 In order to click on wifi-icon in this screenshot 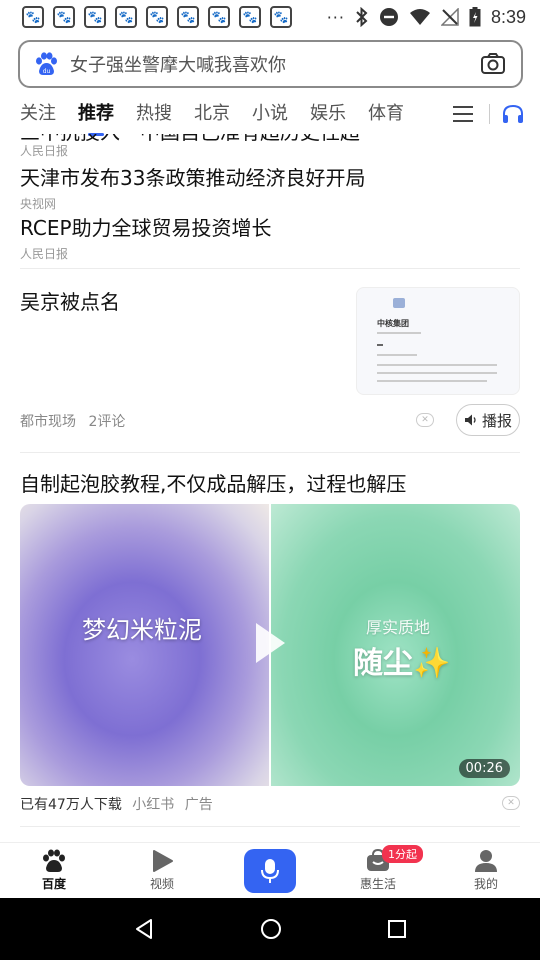, I will do `click(419, 17)`.